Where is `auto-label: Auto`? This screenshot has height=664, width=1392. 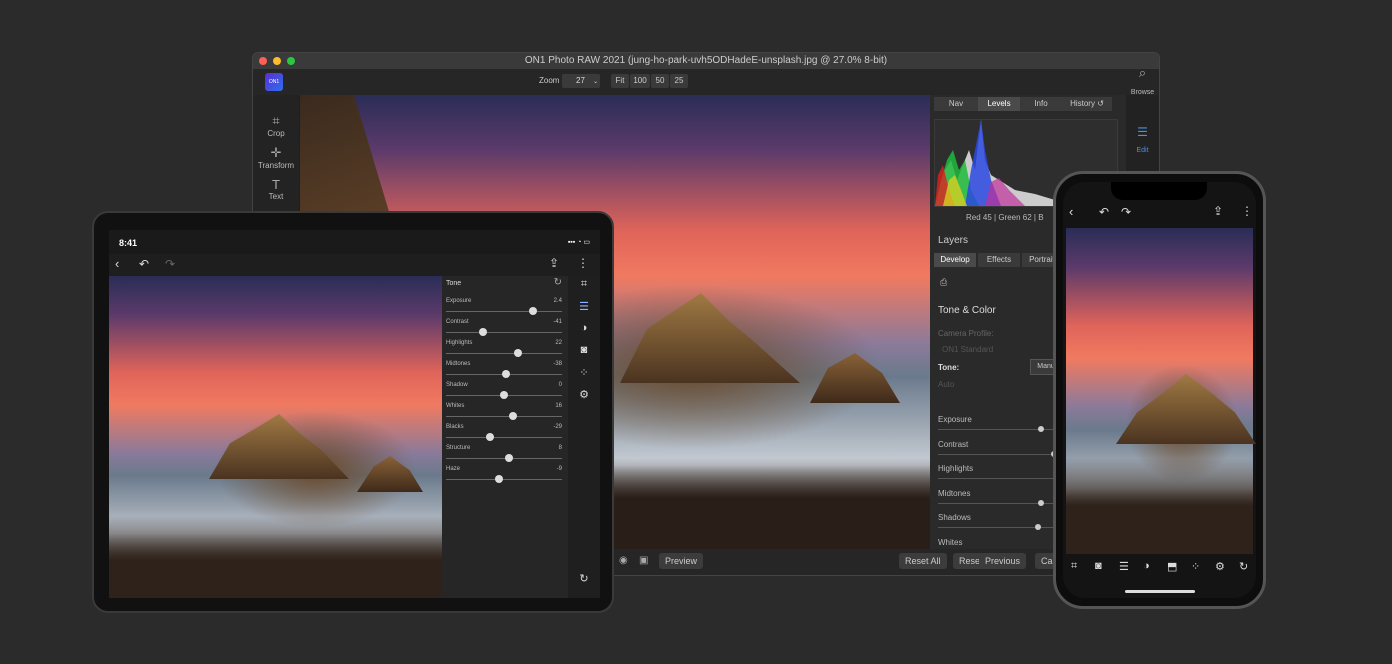
auto-label: Auto is located at coordinates (946, 384).